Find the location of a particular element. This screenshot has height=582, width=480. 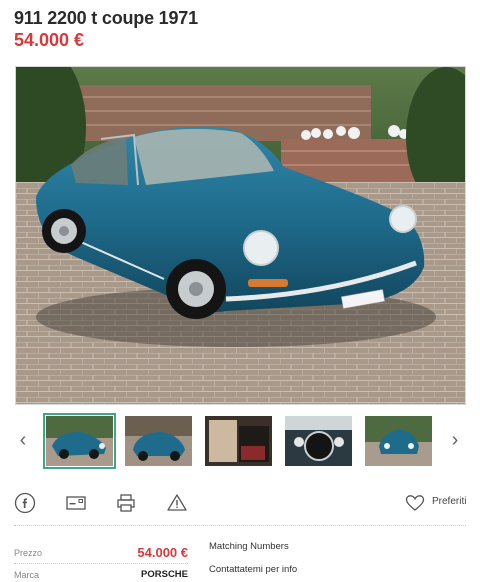

thumb-interior is located at coordinates (238, 441).